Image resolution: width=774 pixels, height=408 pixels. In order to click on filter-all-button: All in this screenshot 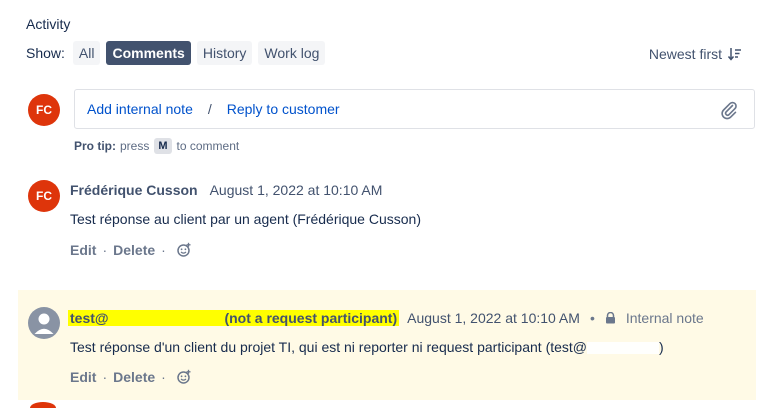, I will do `click(86, 53)`.